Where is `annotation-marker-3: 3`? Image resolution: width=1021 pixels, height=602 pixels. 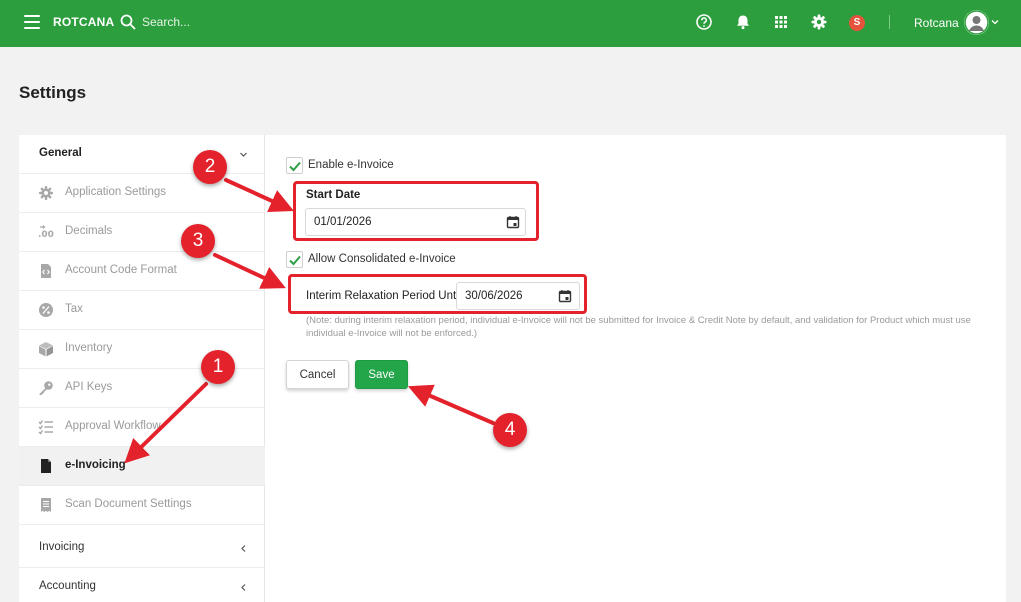 annotation-marker-3: 3 is located at coordinates (198, 241).